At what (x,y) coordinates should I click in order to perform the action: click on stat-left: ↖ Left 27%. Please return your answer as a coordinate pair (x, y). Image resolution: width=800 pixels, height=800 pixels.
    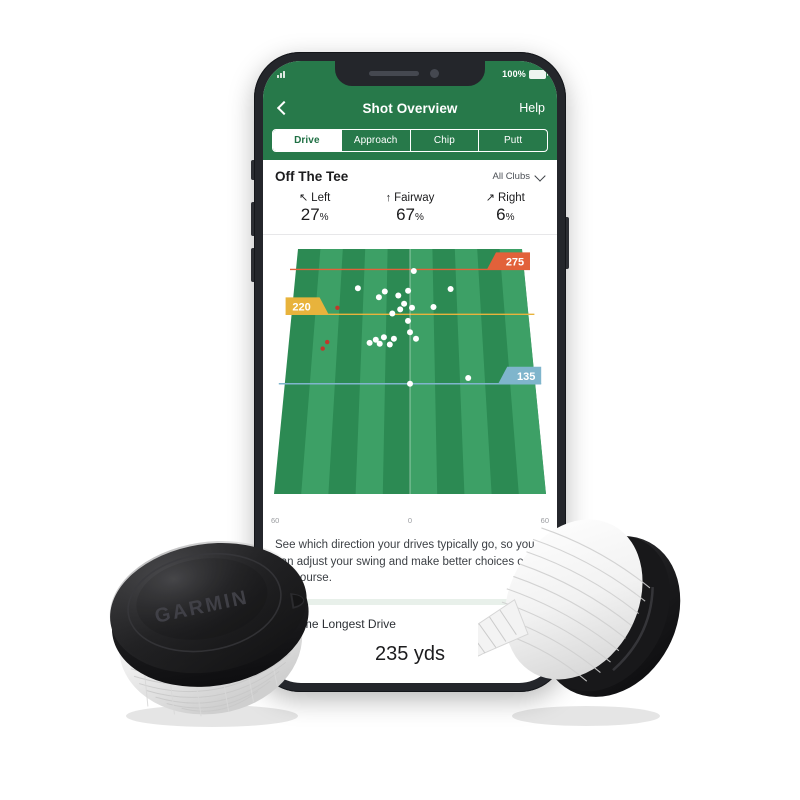
    Looking at the image, I should click on (314, 208).